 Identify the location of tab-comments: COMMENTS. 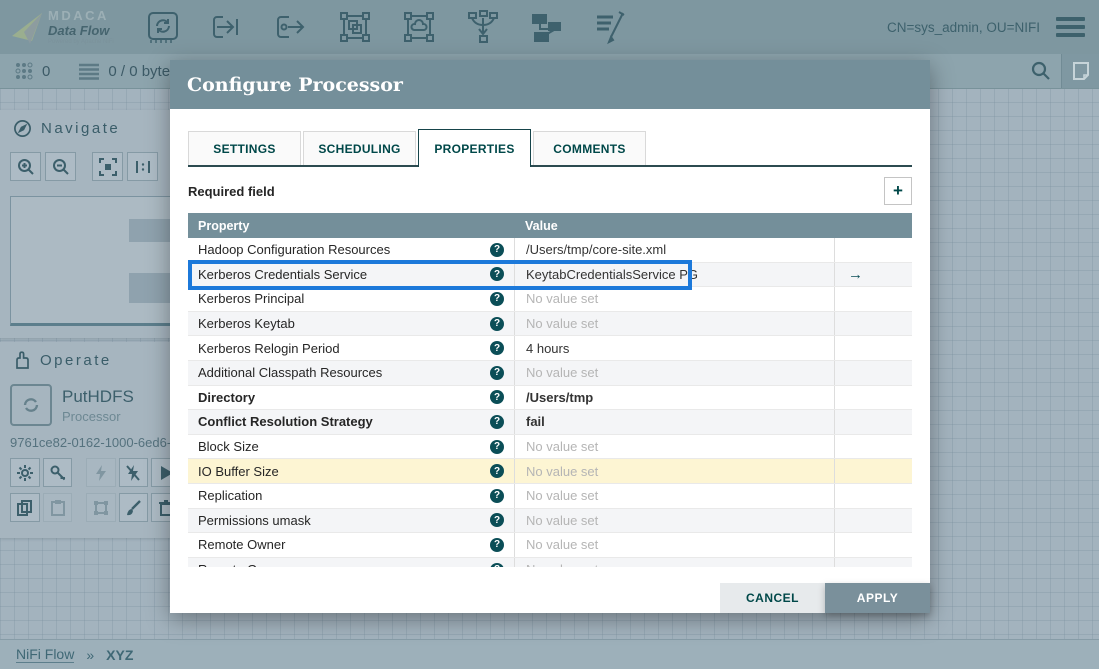
(589, 149).